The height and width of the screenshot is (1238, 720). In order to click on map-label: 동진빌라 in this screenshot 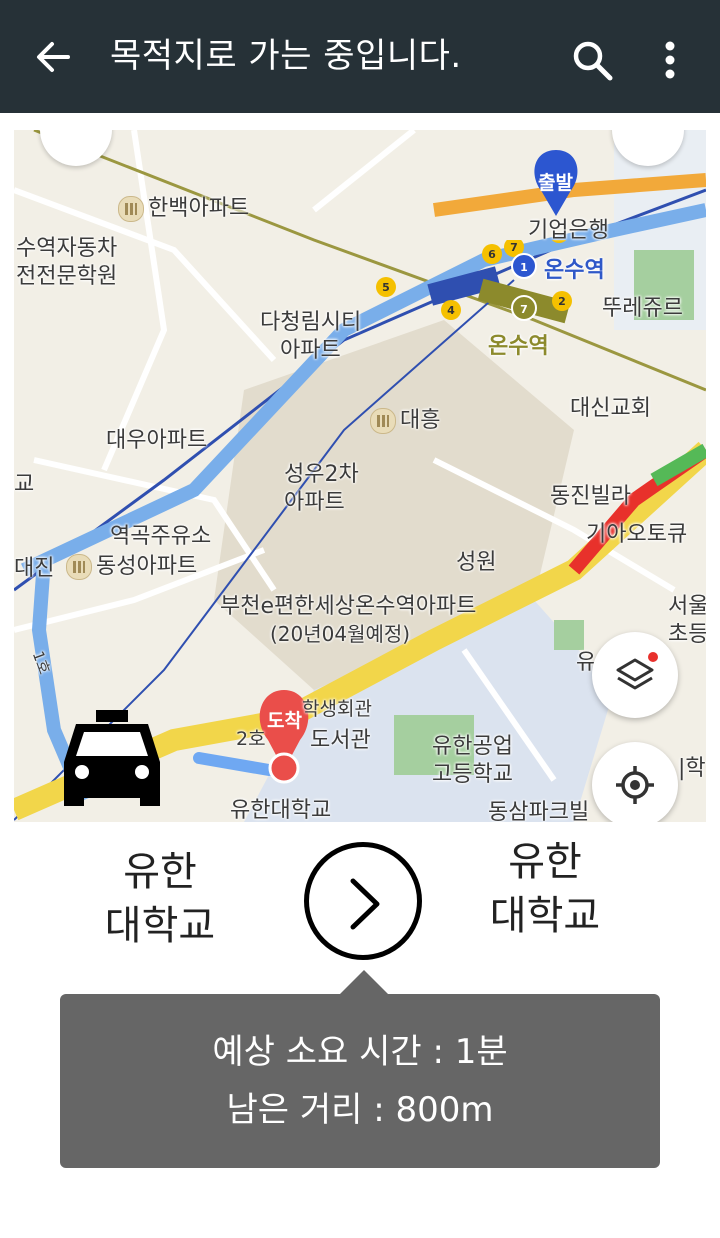, I will do `click(590, 496)`.